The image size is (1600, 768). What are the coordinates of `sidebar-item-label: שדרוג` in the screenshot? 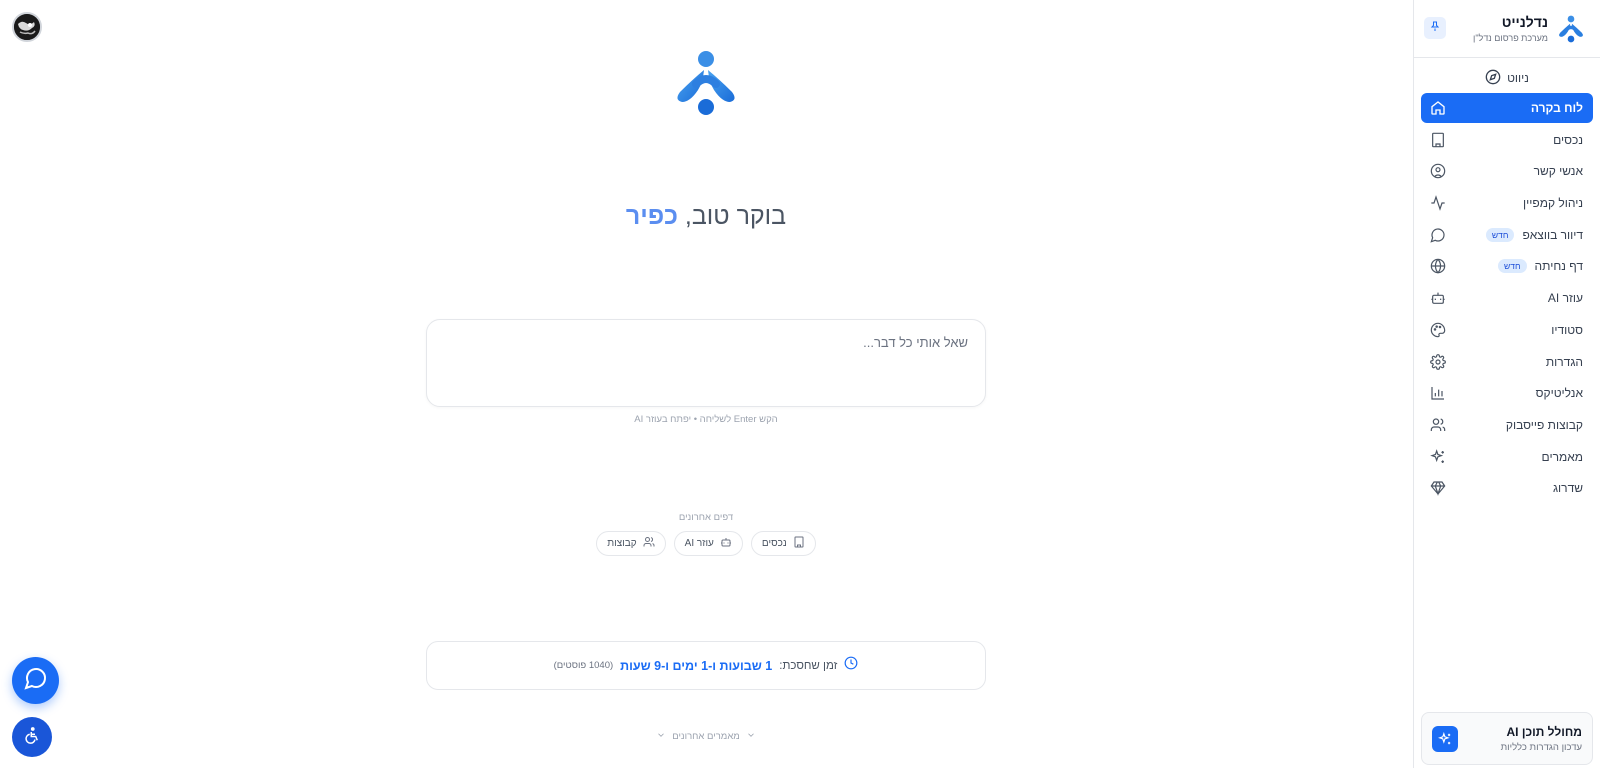 It's located at (1567, 488).